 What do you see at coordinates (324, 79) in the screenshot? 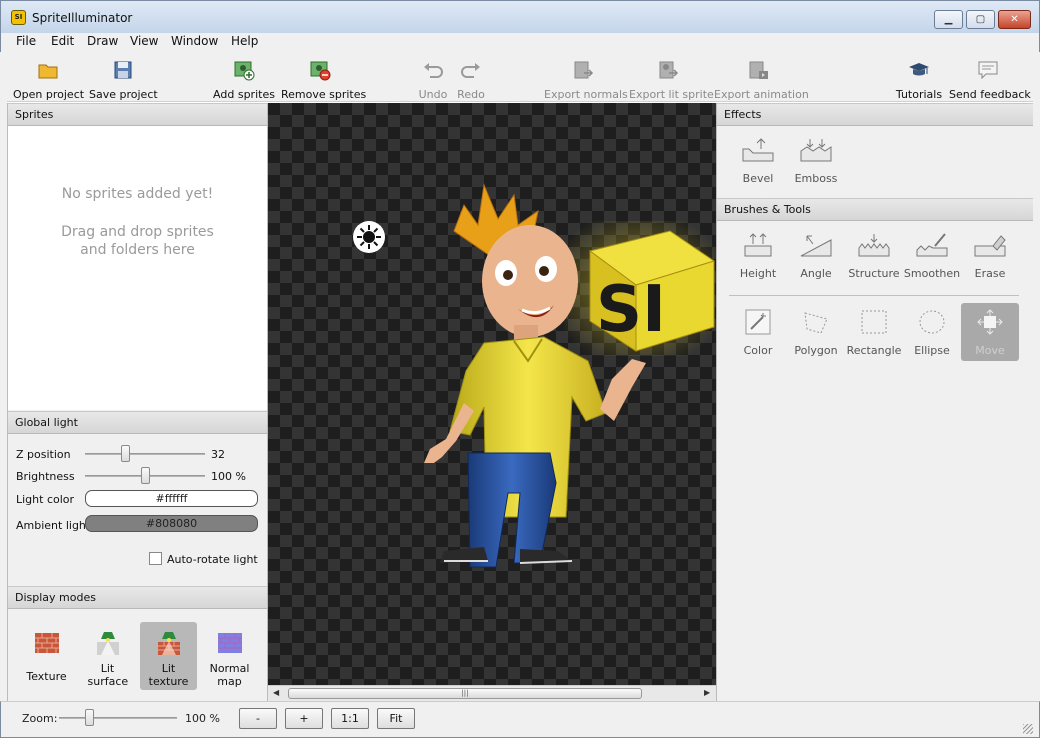
I see `remove-sprites-button: Remove sprites` at bounding box center [324, 79].